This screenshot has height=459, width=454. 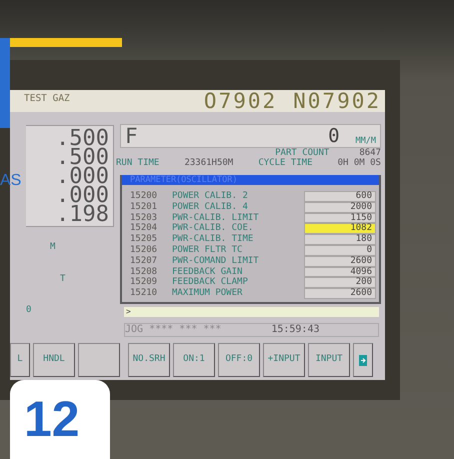 I want to click on modal-label: 0, so click(x=29, y=310).